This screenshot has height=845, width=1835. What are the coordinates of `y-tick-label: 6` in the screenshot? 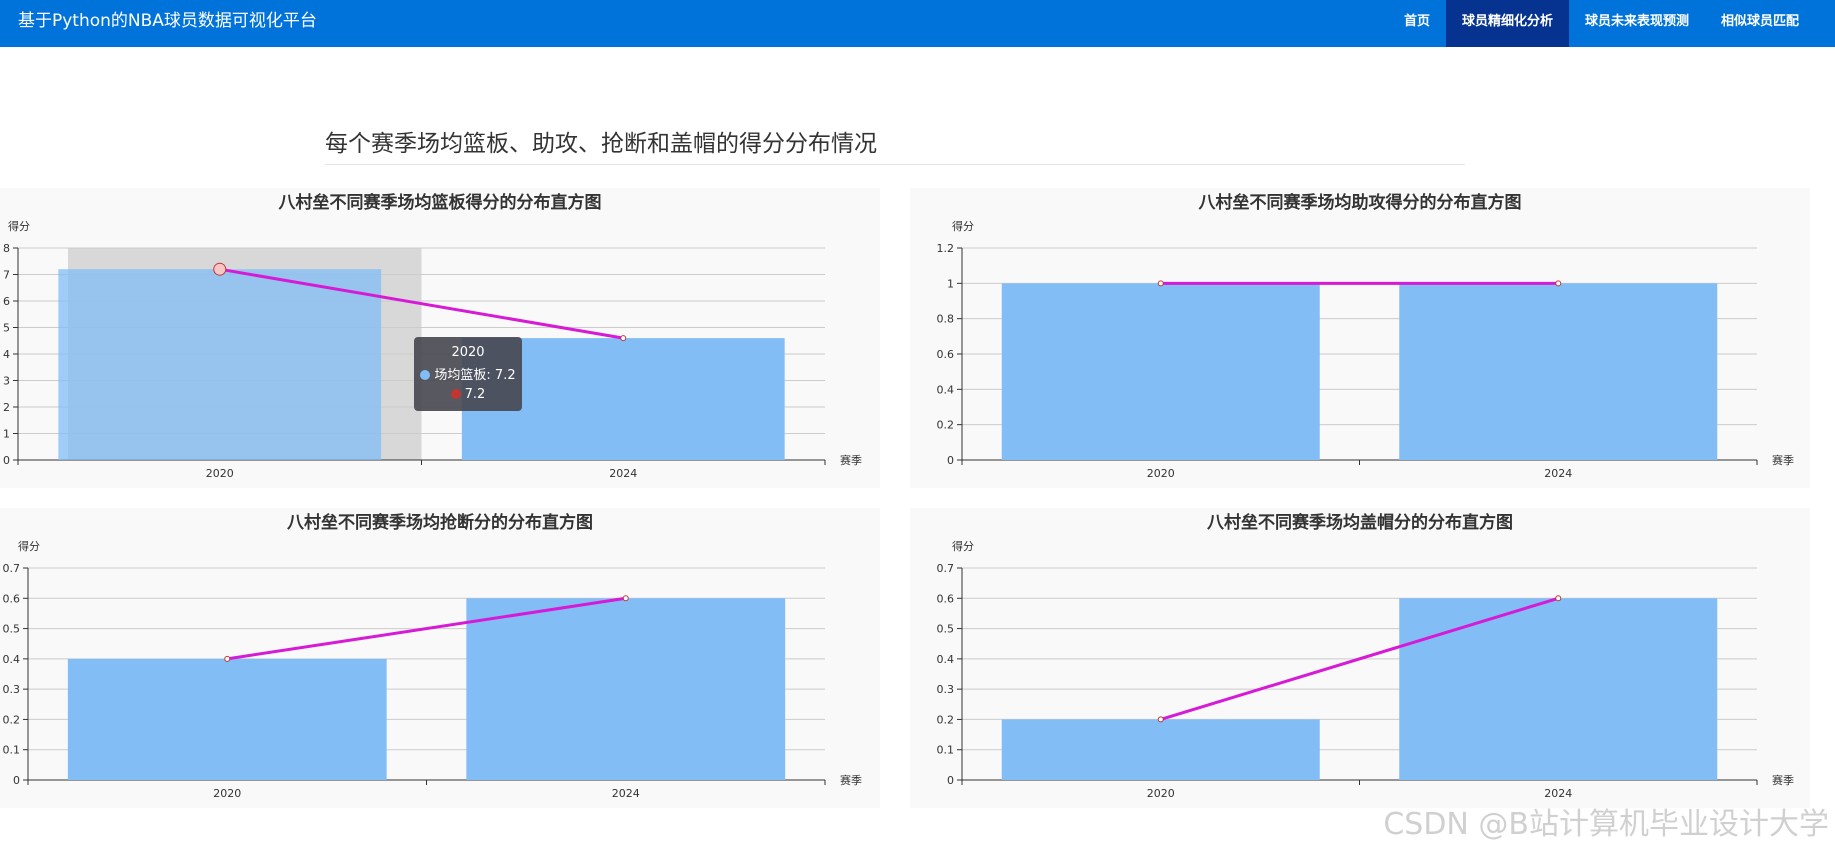 It's located at (6, 301).